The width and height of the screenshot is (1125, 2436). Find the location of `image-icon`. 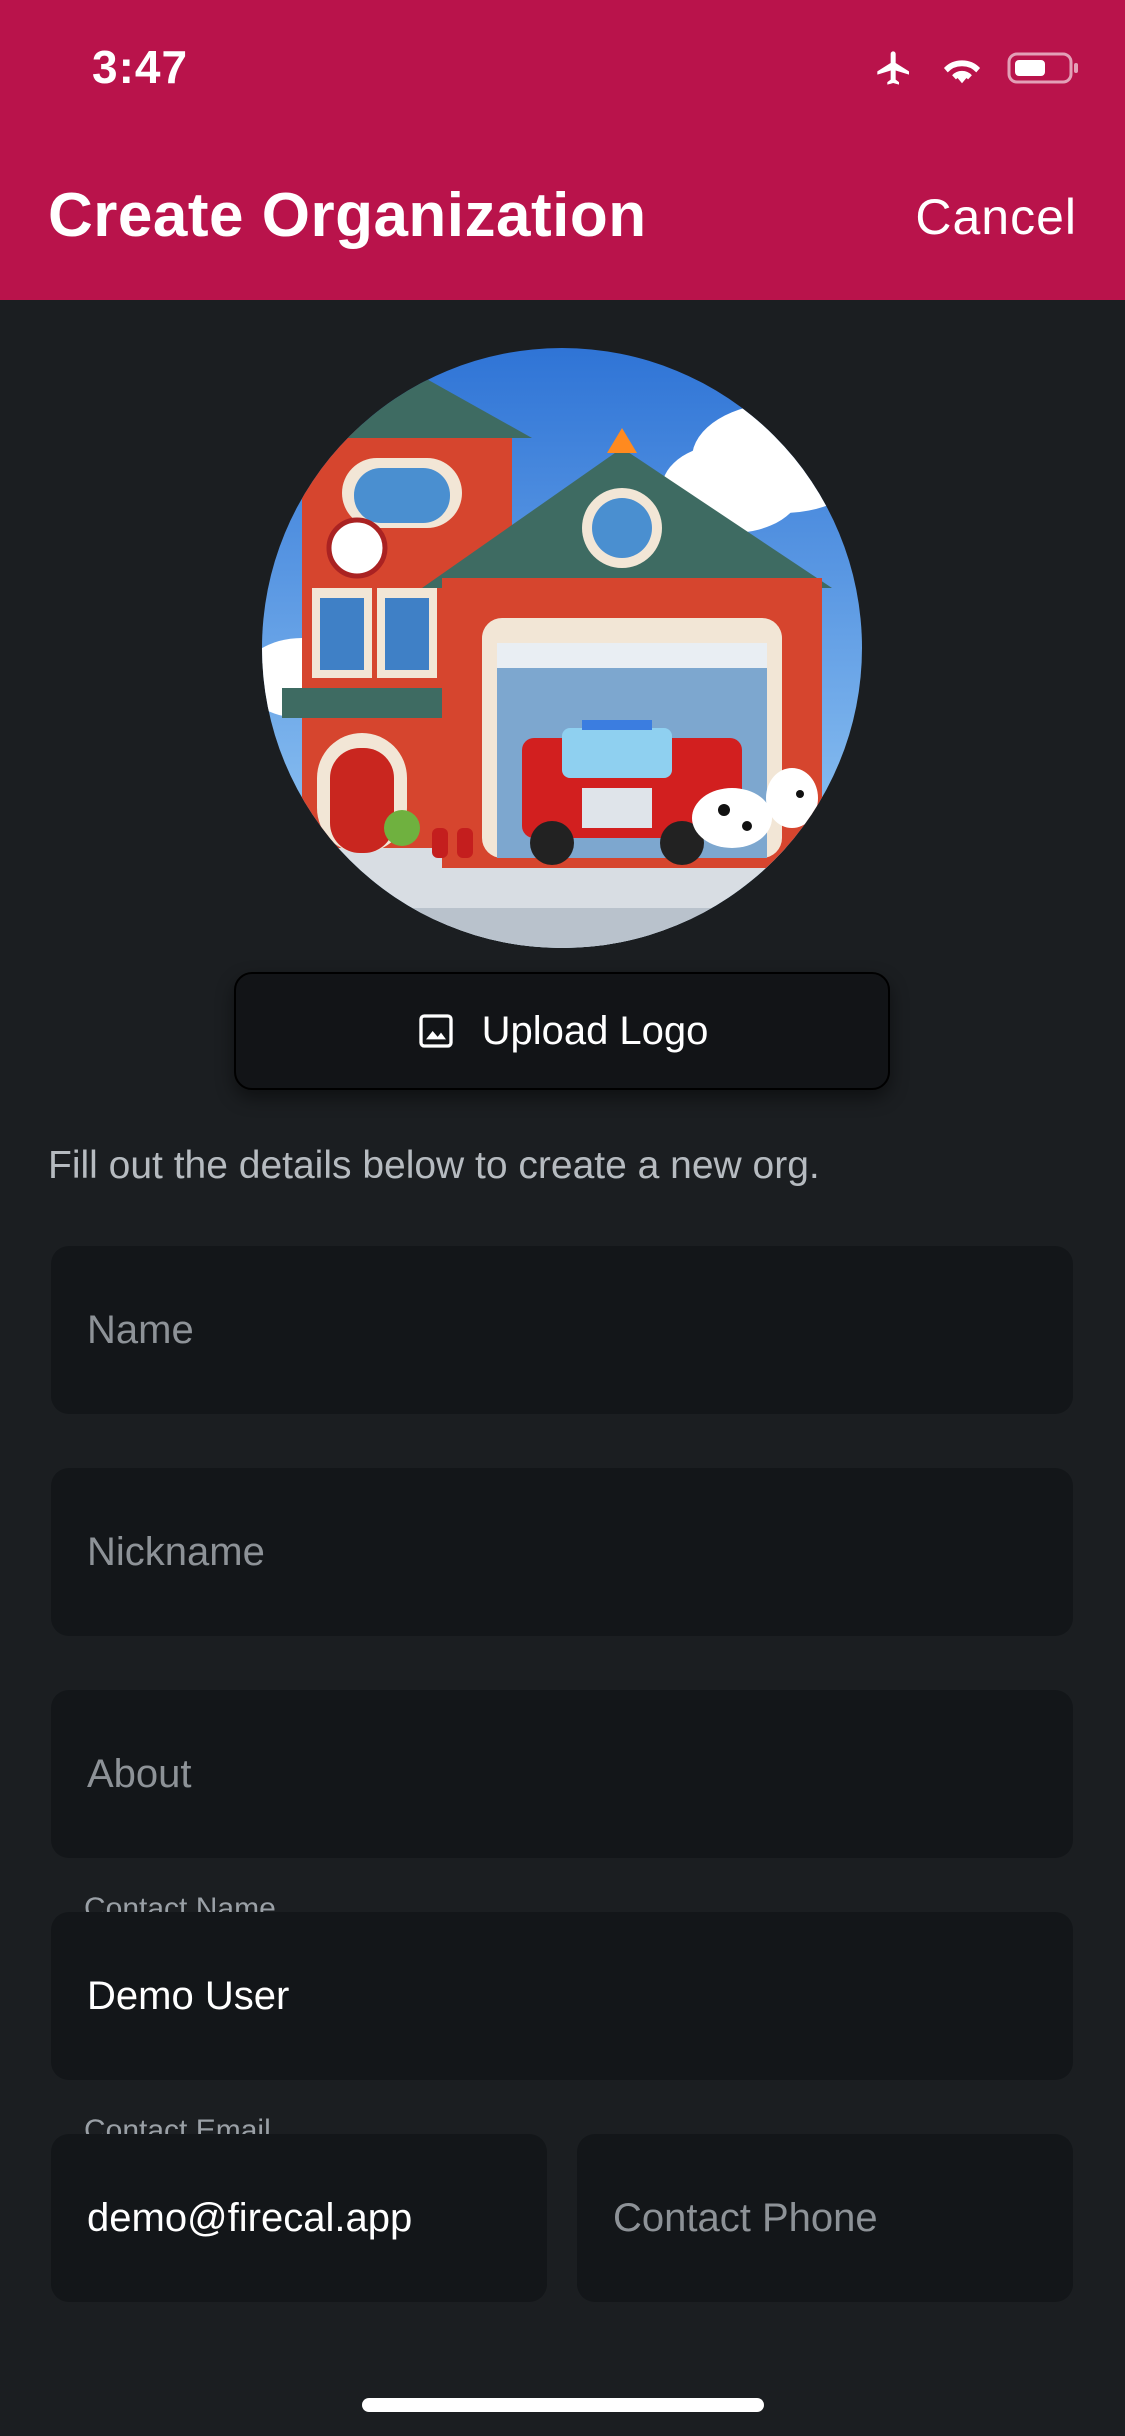

image-icon is located at coordinates (435, 1031).